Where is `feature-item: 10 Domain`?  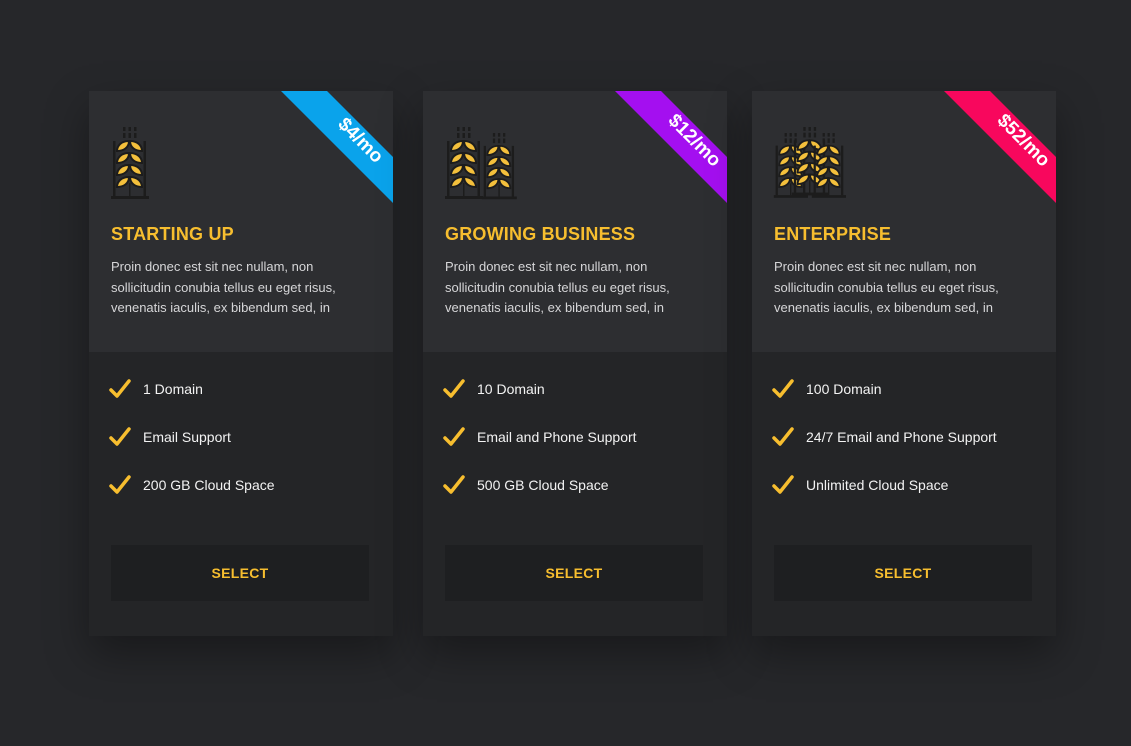
feature-item: 10 Domain is located at coordinates (578, 401).